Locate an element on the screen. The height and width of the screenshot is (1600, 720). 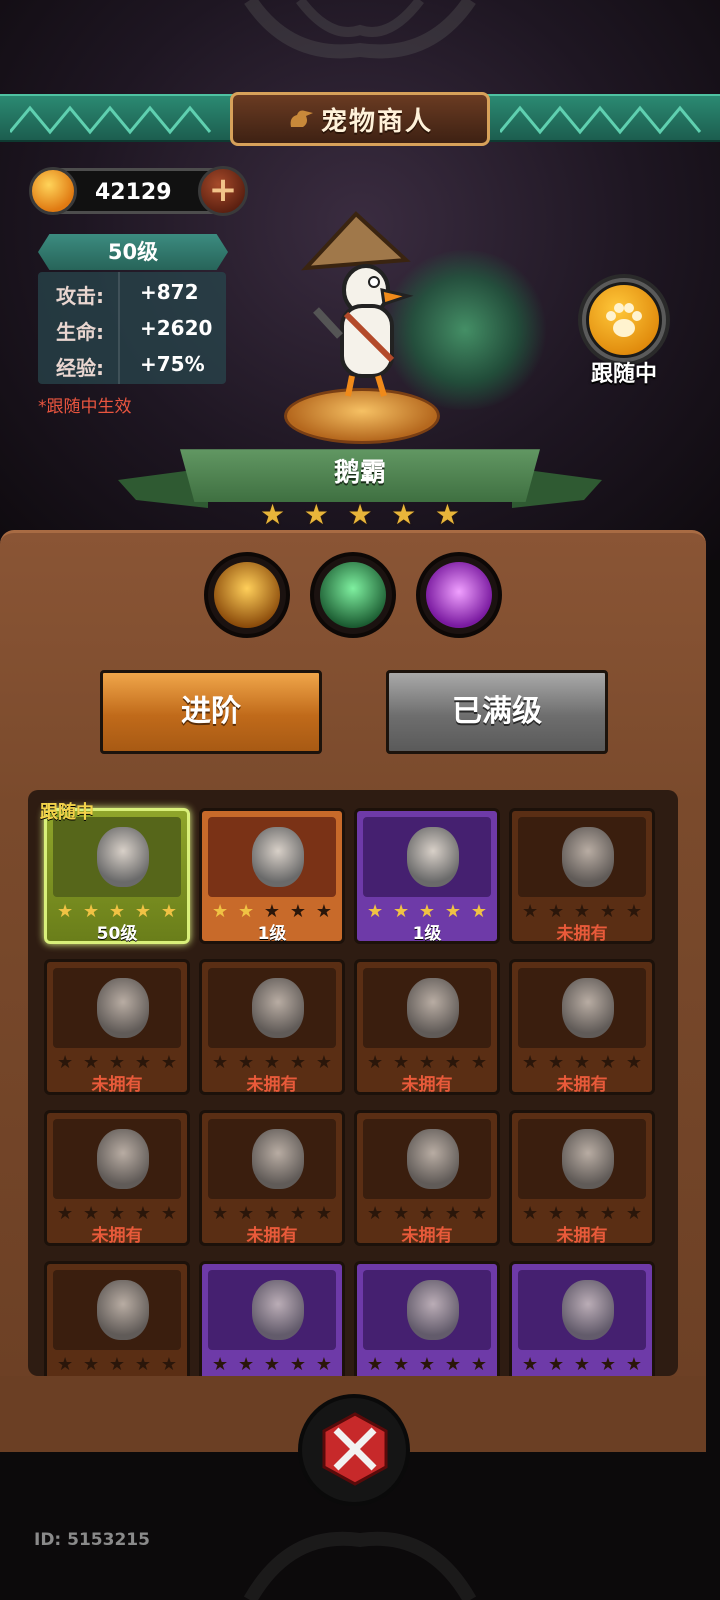
zombie-bird-pet-icon is located at coordinates (588, 1310).